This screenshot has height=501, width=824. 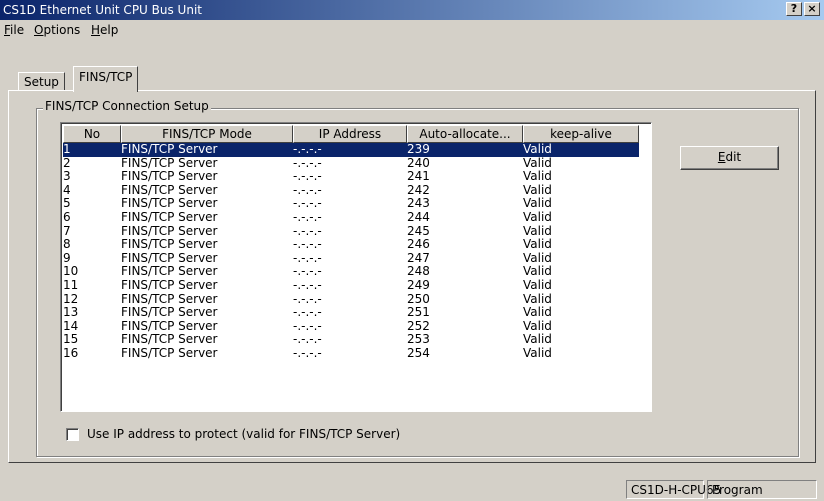 I want to click on table-row: 13 FINS/TCP Server -.-.-.- 251 Valid, so click(x=357, y=313).